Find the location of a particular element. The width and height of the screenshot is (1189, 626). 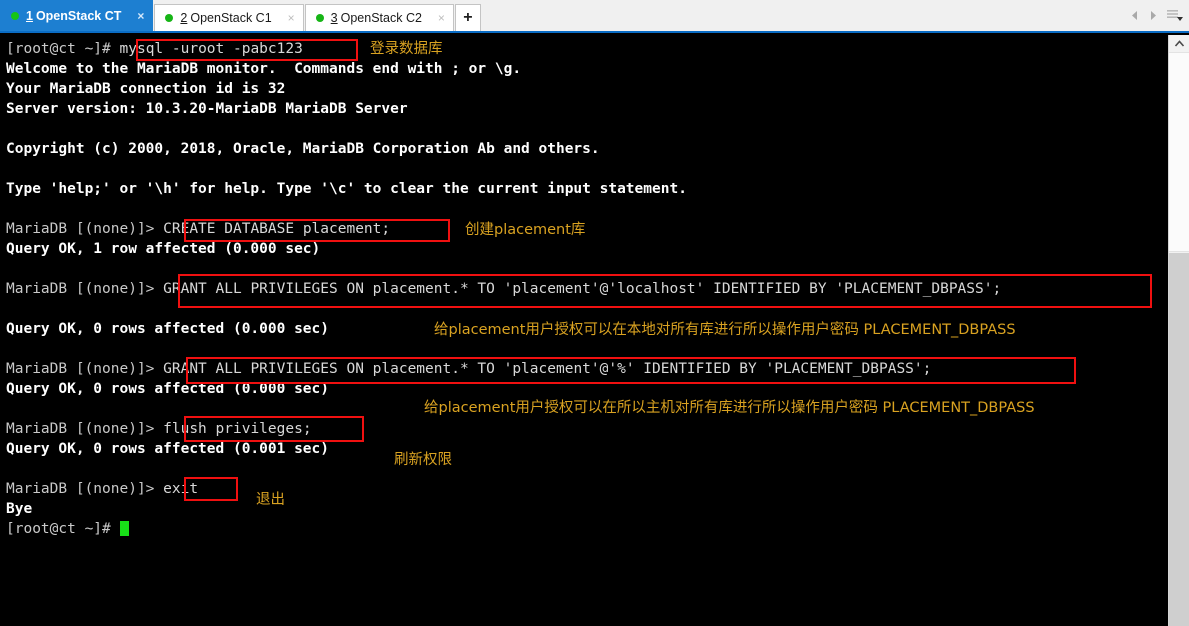

terminal-line: Your MariaDB connection id is 32 is located at coordinates (146, 89).